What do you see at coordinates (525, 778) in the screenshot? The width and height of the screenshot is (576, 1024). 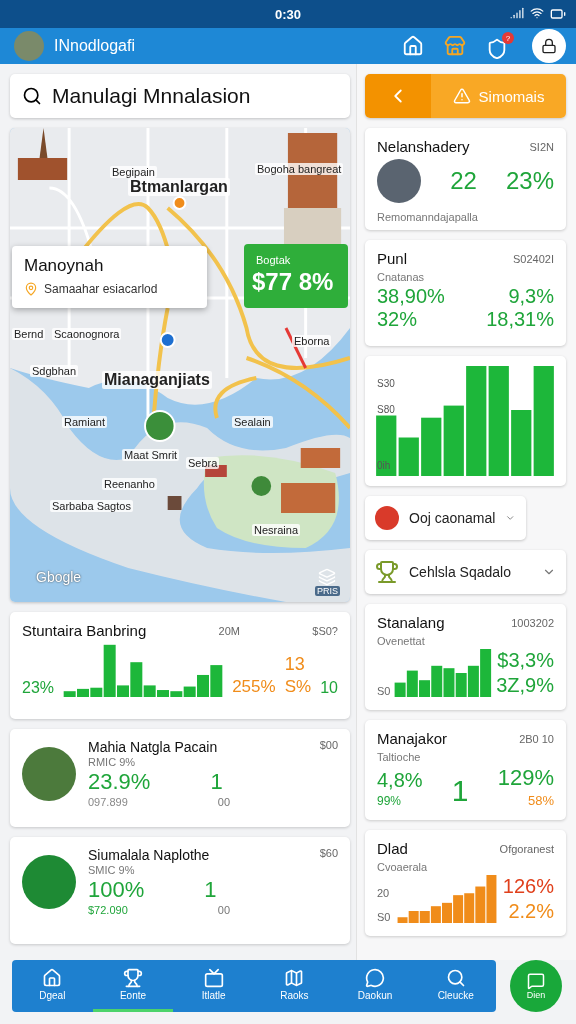 I see `value-text: 129%` at bounding box center [525, 778].